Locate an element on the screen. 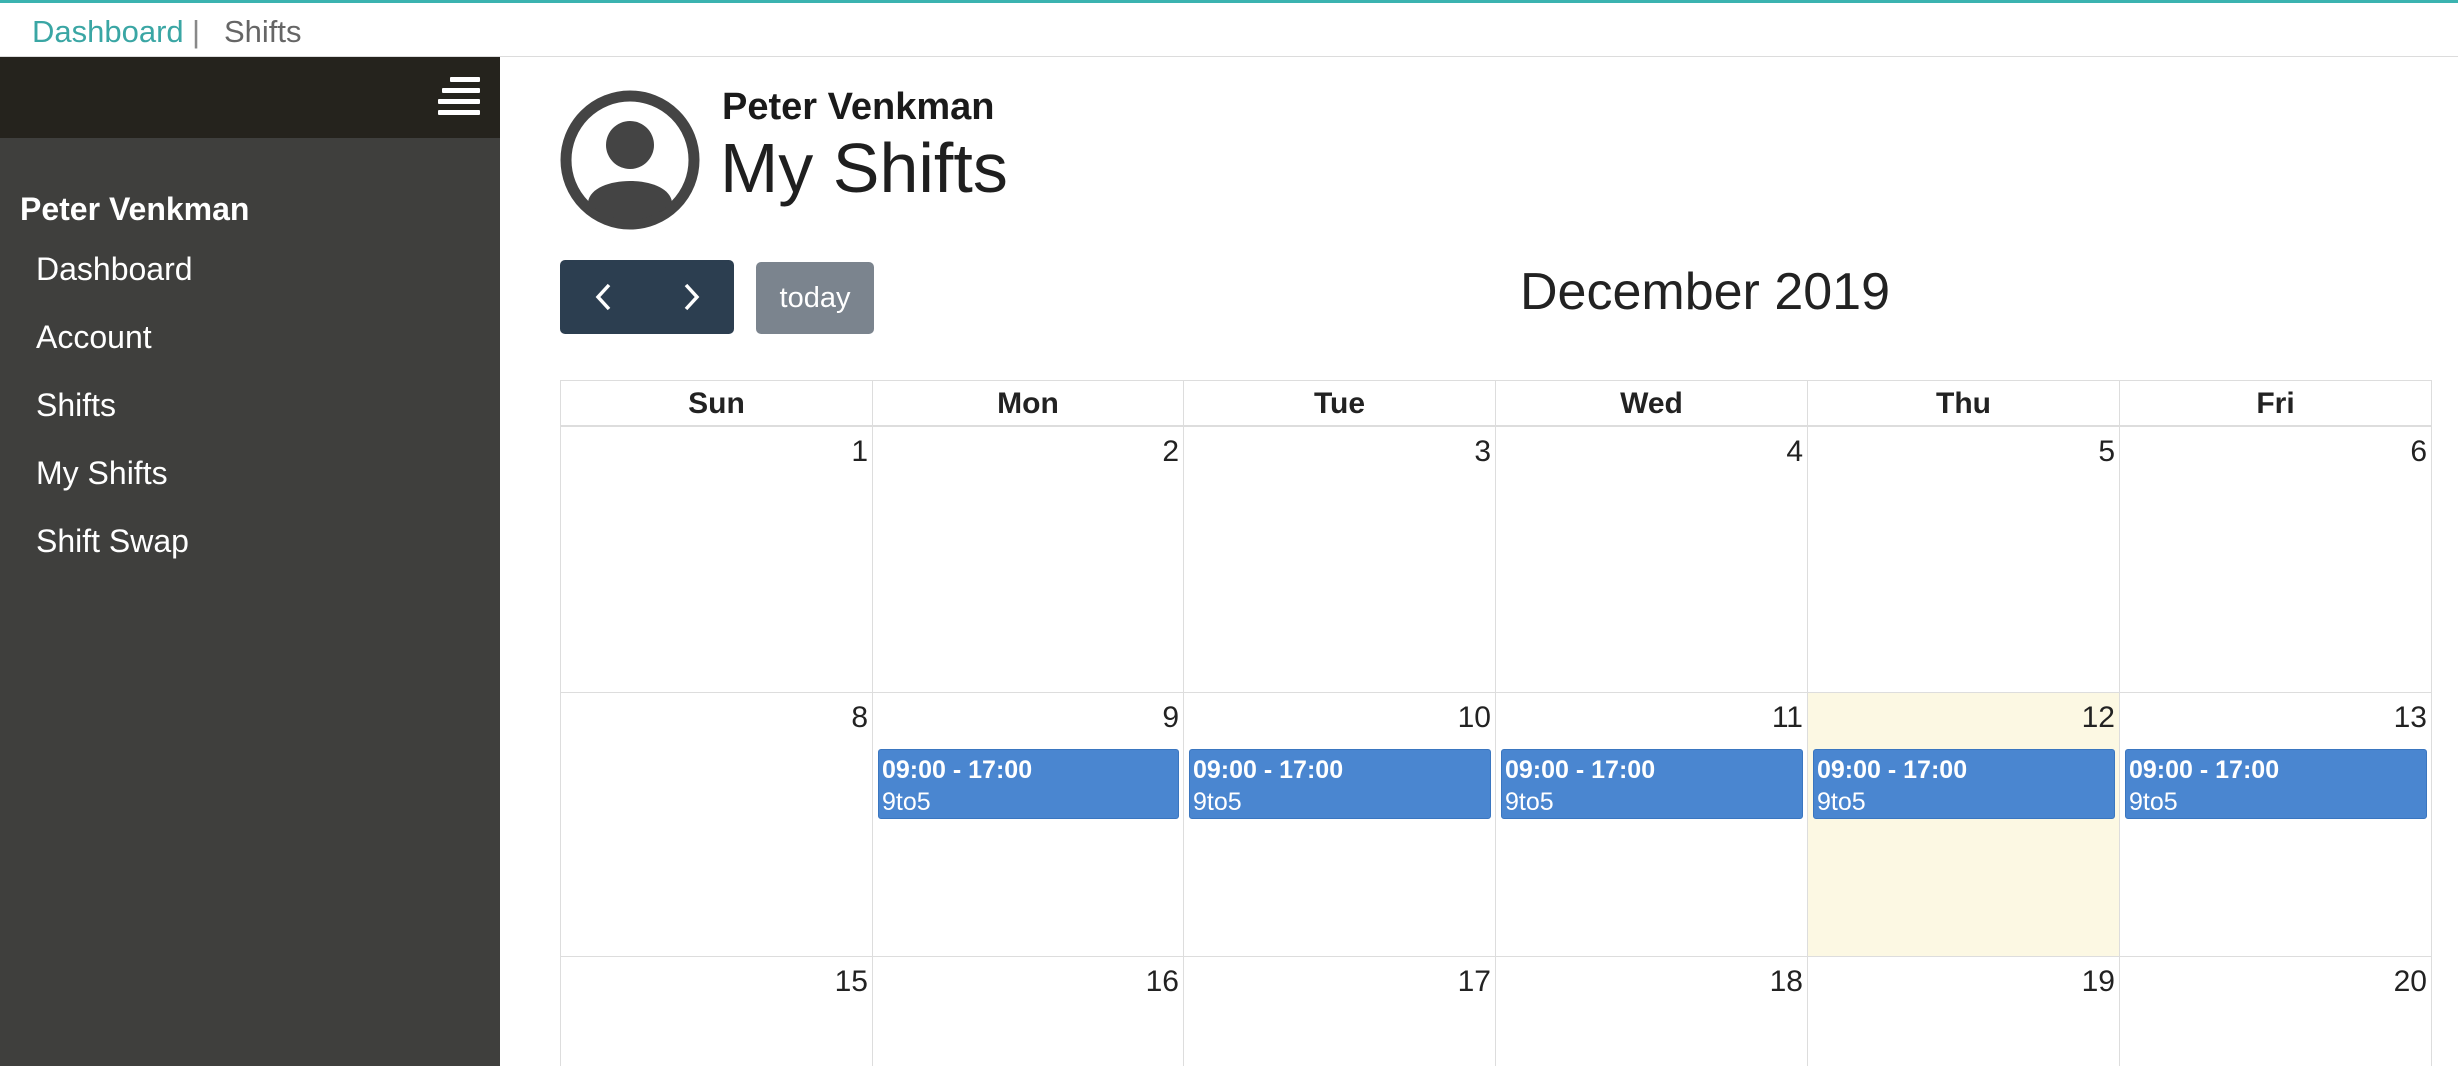 The image size is (2458, 1066). sidebar-item-dashboard: Dashboard is located at coordinates (114, 269).